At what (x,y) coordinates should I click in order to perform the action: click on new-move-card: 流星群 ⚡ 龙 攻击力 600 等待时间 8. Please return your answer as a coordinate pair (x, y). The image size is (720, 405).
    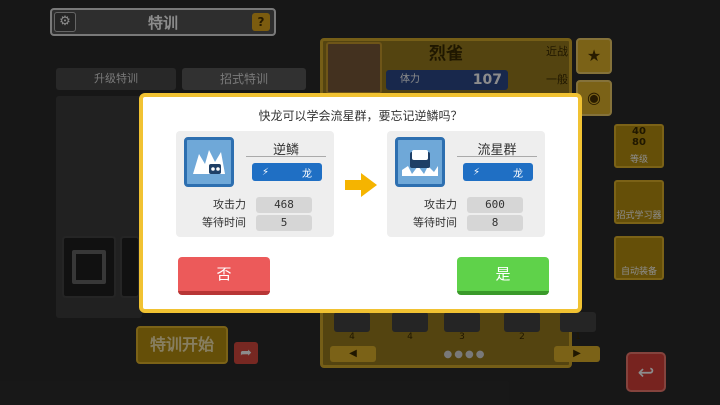
    Looking at the image, I should click on (466, 184).